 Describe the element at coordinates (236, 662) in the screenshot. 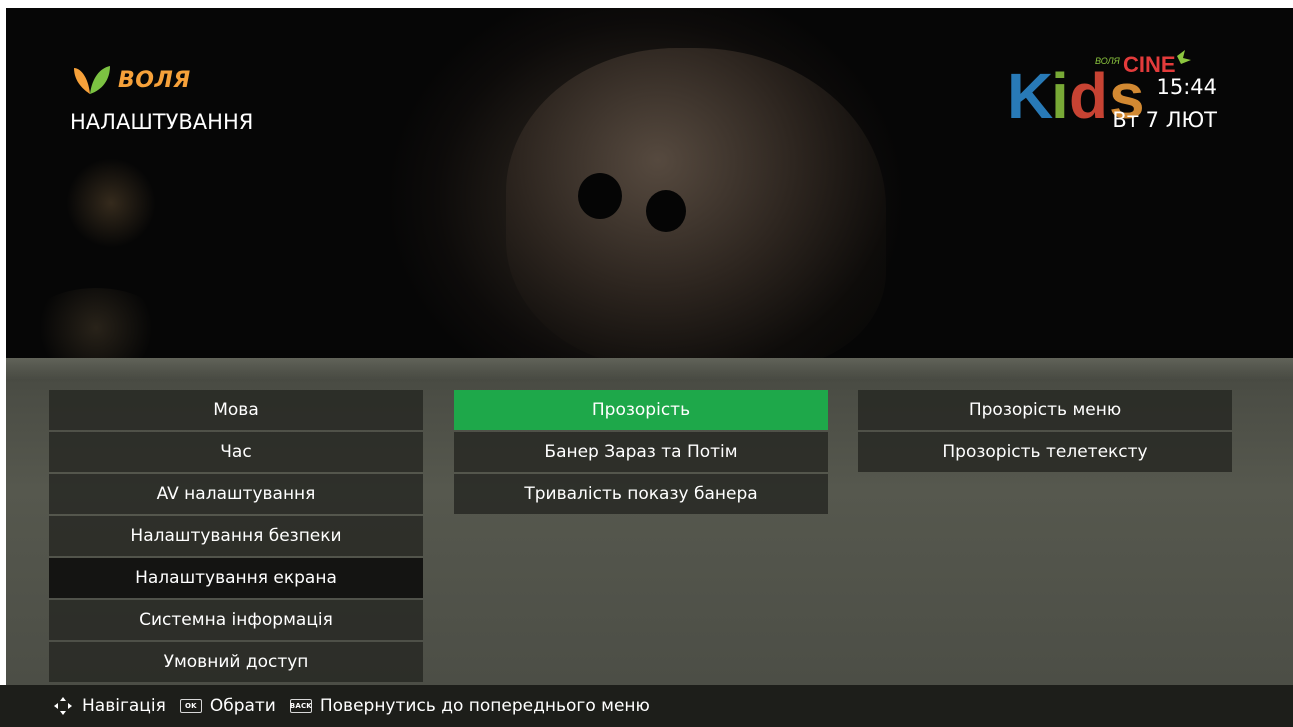

I see `menu-item-conditional-access: Умовний доступ` at that location.